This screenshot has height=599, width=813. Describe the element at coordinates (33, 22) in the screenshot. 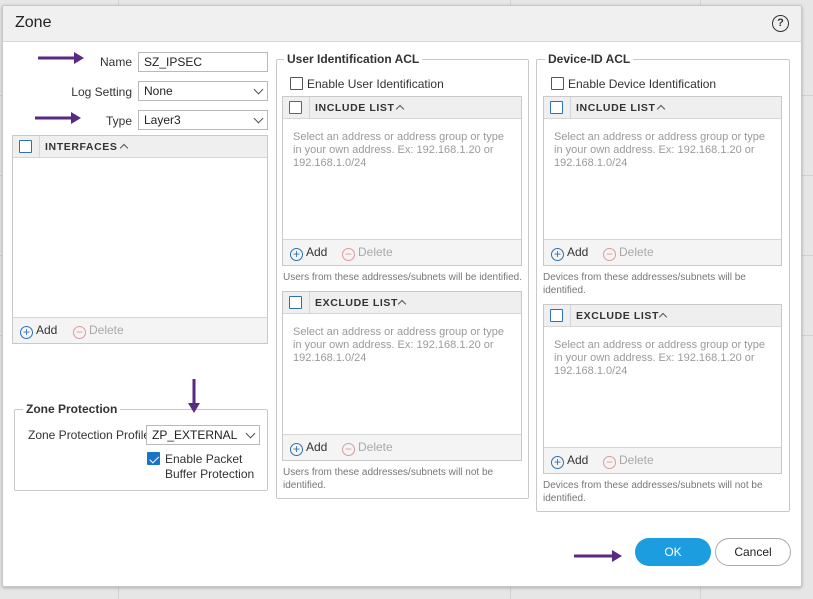

I see `dialog-title: Zone` at that location.